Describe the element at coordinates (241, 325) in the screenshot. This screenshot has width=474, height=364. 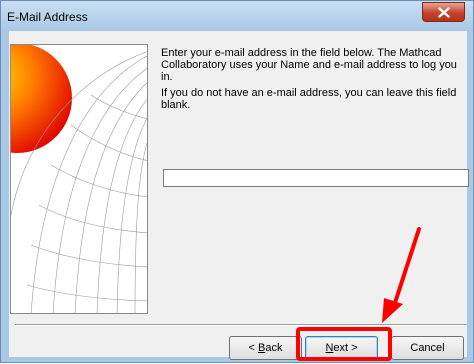
I see `button-separator` at that location.